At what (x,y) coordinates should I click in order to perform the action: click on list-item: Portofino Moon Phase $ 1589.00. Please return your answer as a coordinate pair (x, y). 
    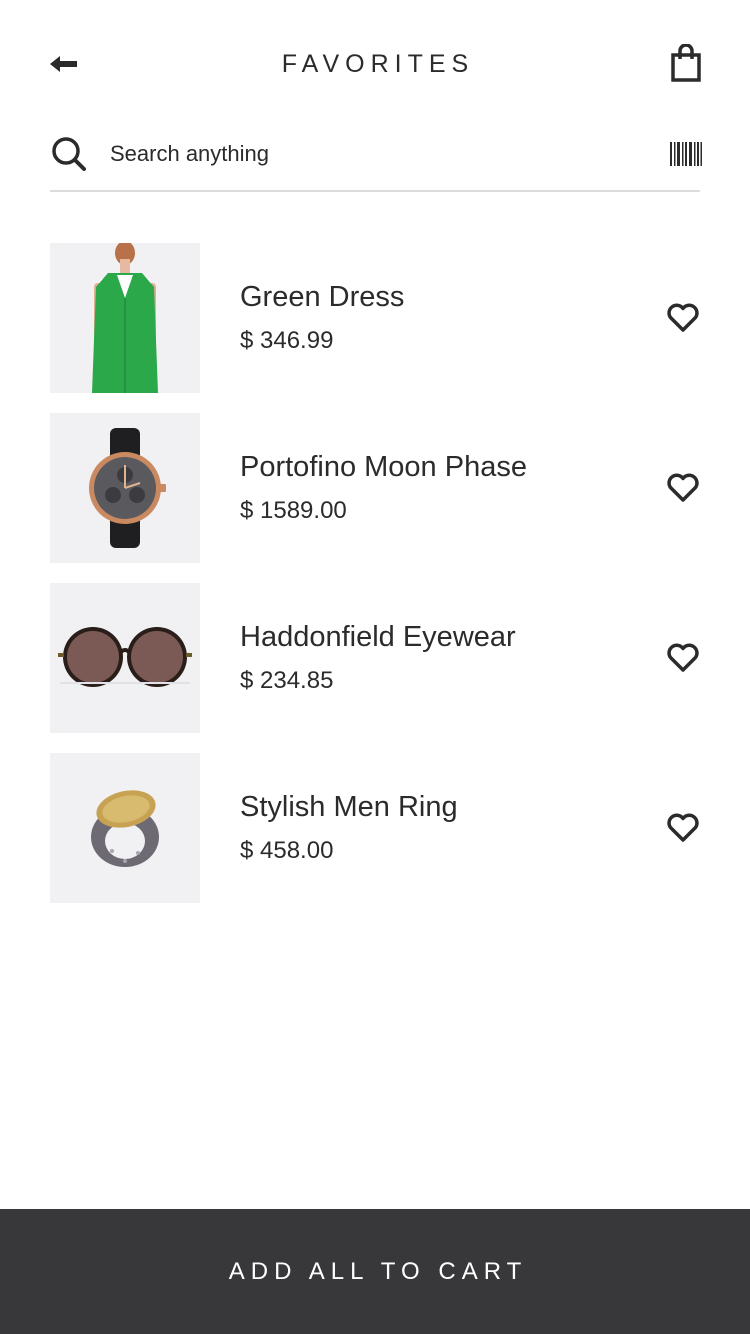
    Looking at the image, I should click on (375, 488).